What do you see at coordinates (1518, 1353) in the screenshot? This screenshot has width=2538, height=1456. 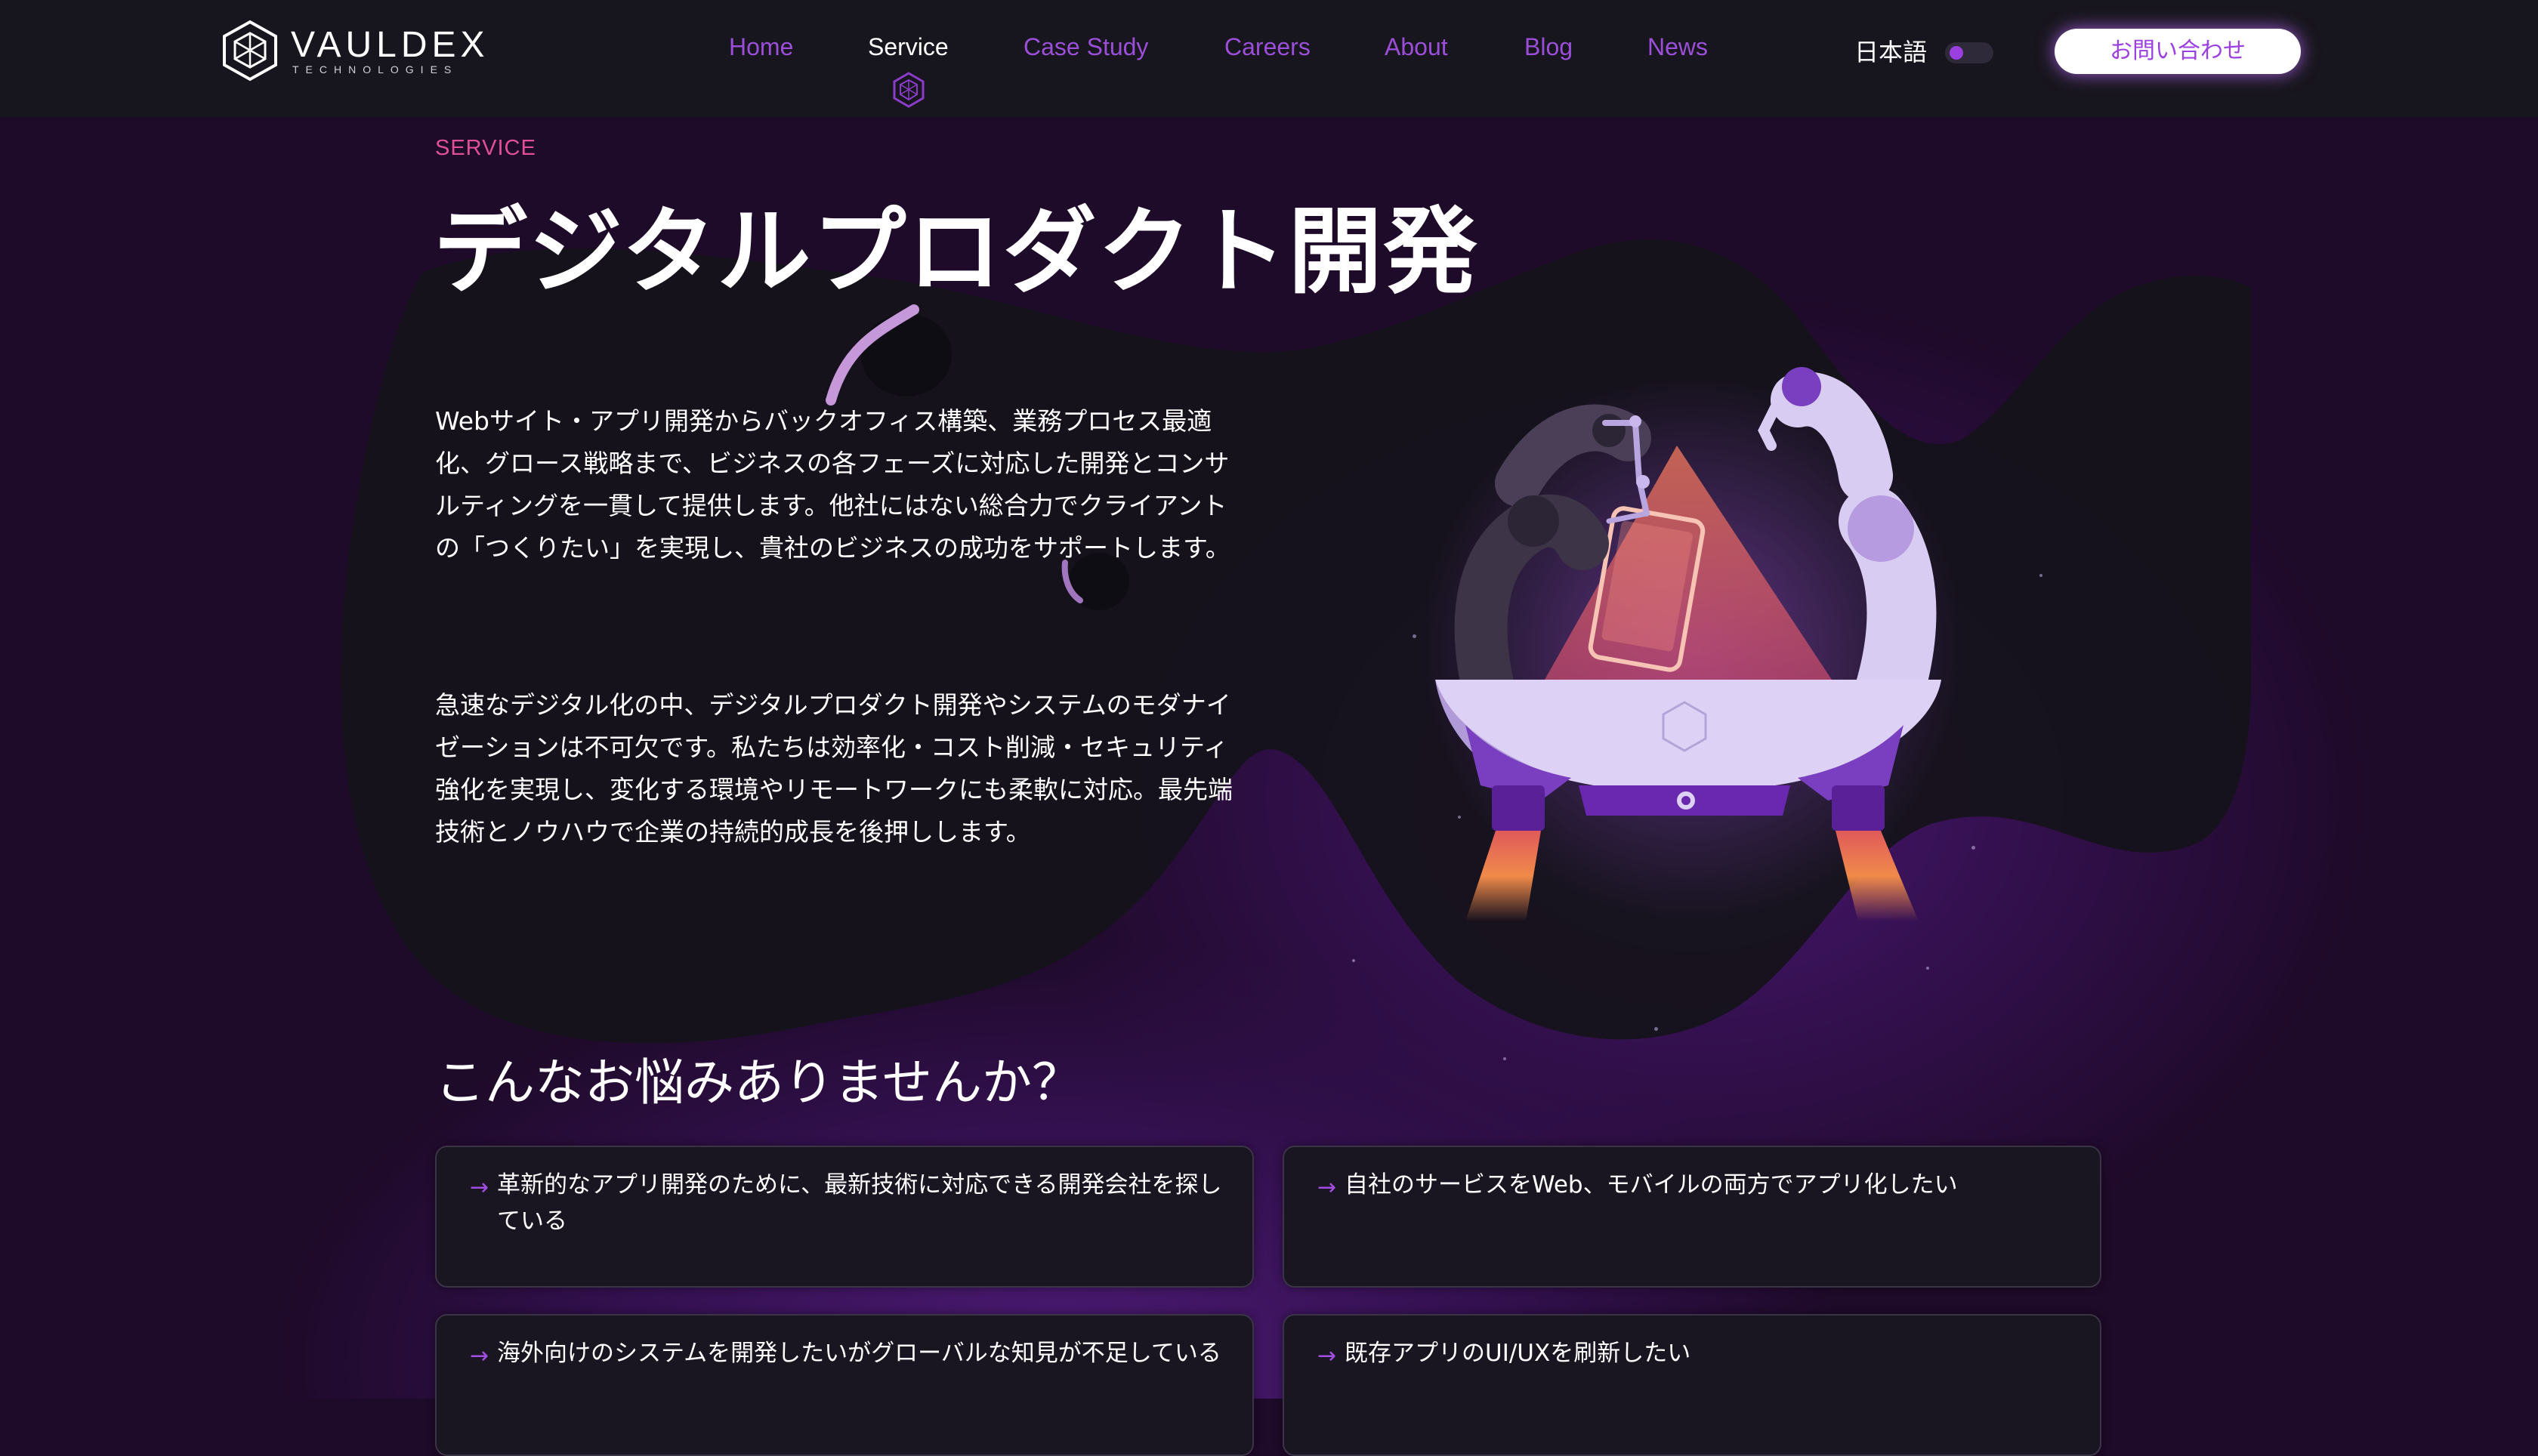 I see `worry-text: 既存アプリのUI/UXを刷新したい` at bounding box center [1518, 1353].